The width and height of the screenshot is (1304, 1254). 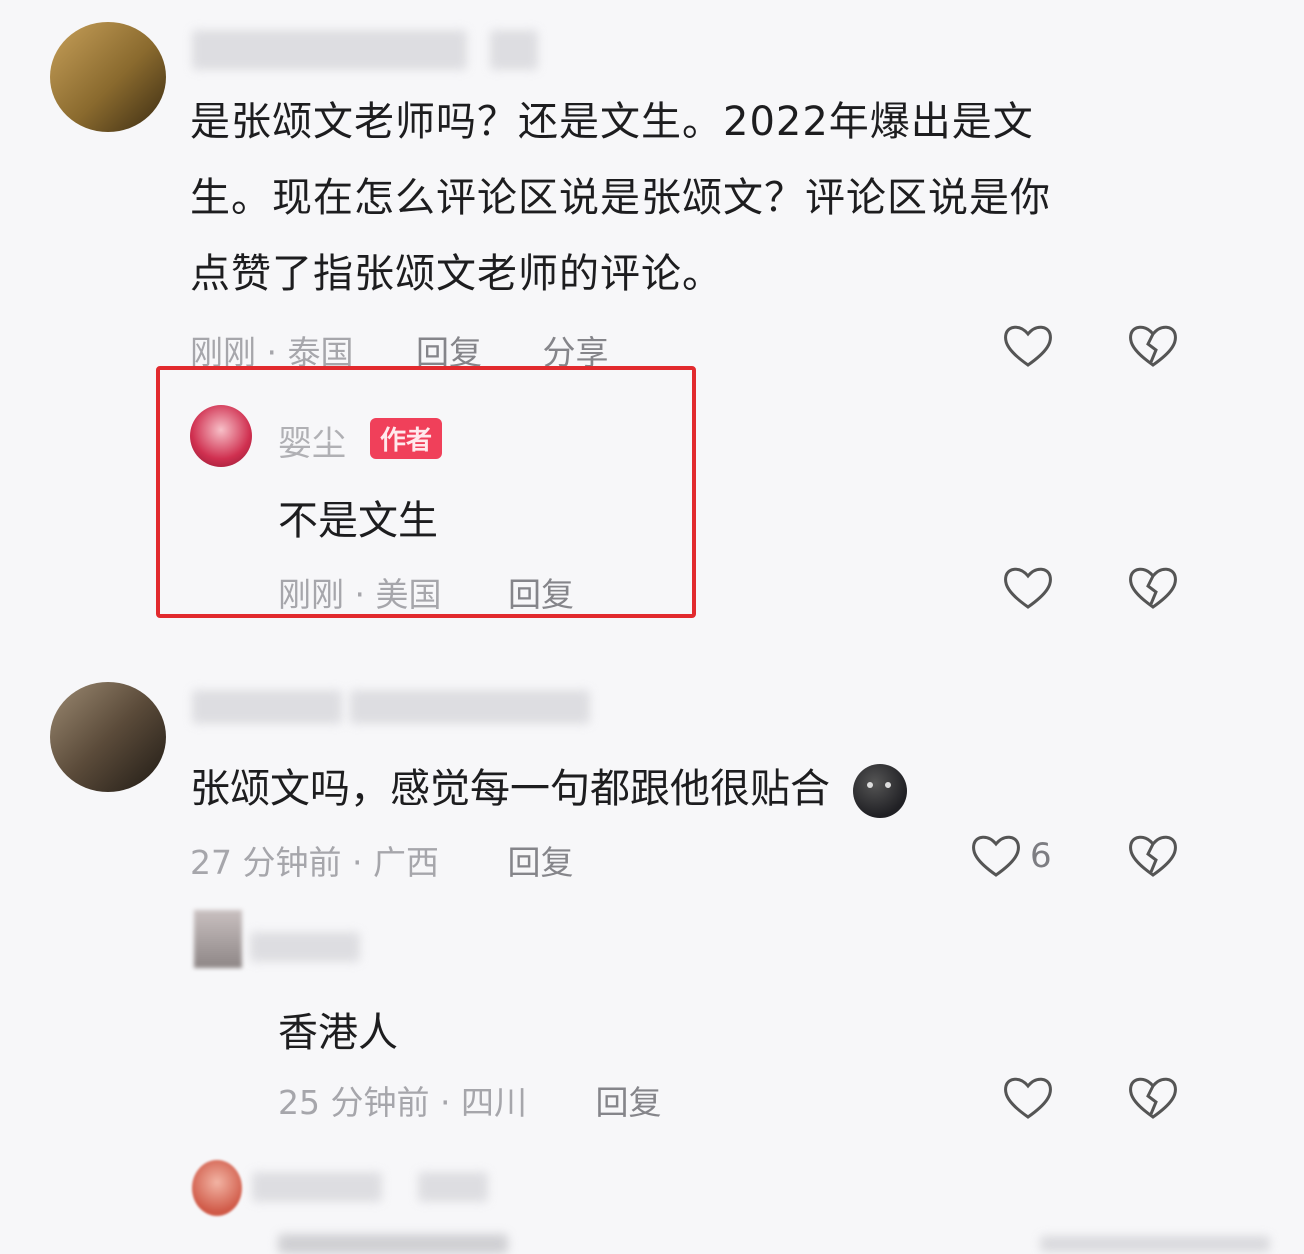 I want to click on reply-time: 刚刚, so click(x=311, y=594).